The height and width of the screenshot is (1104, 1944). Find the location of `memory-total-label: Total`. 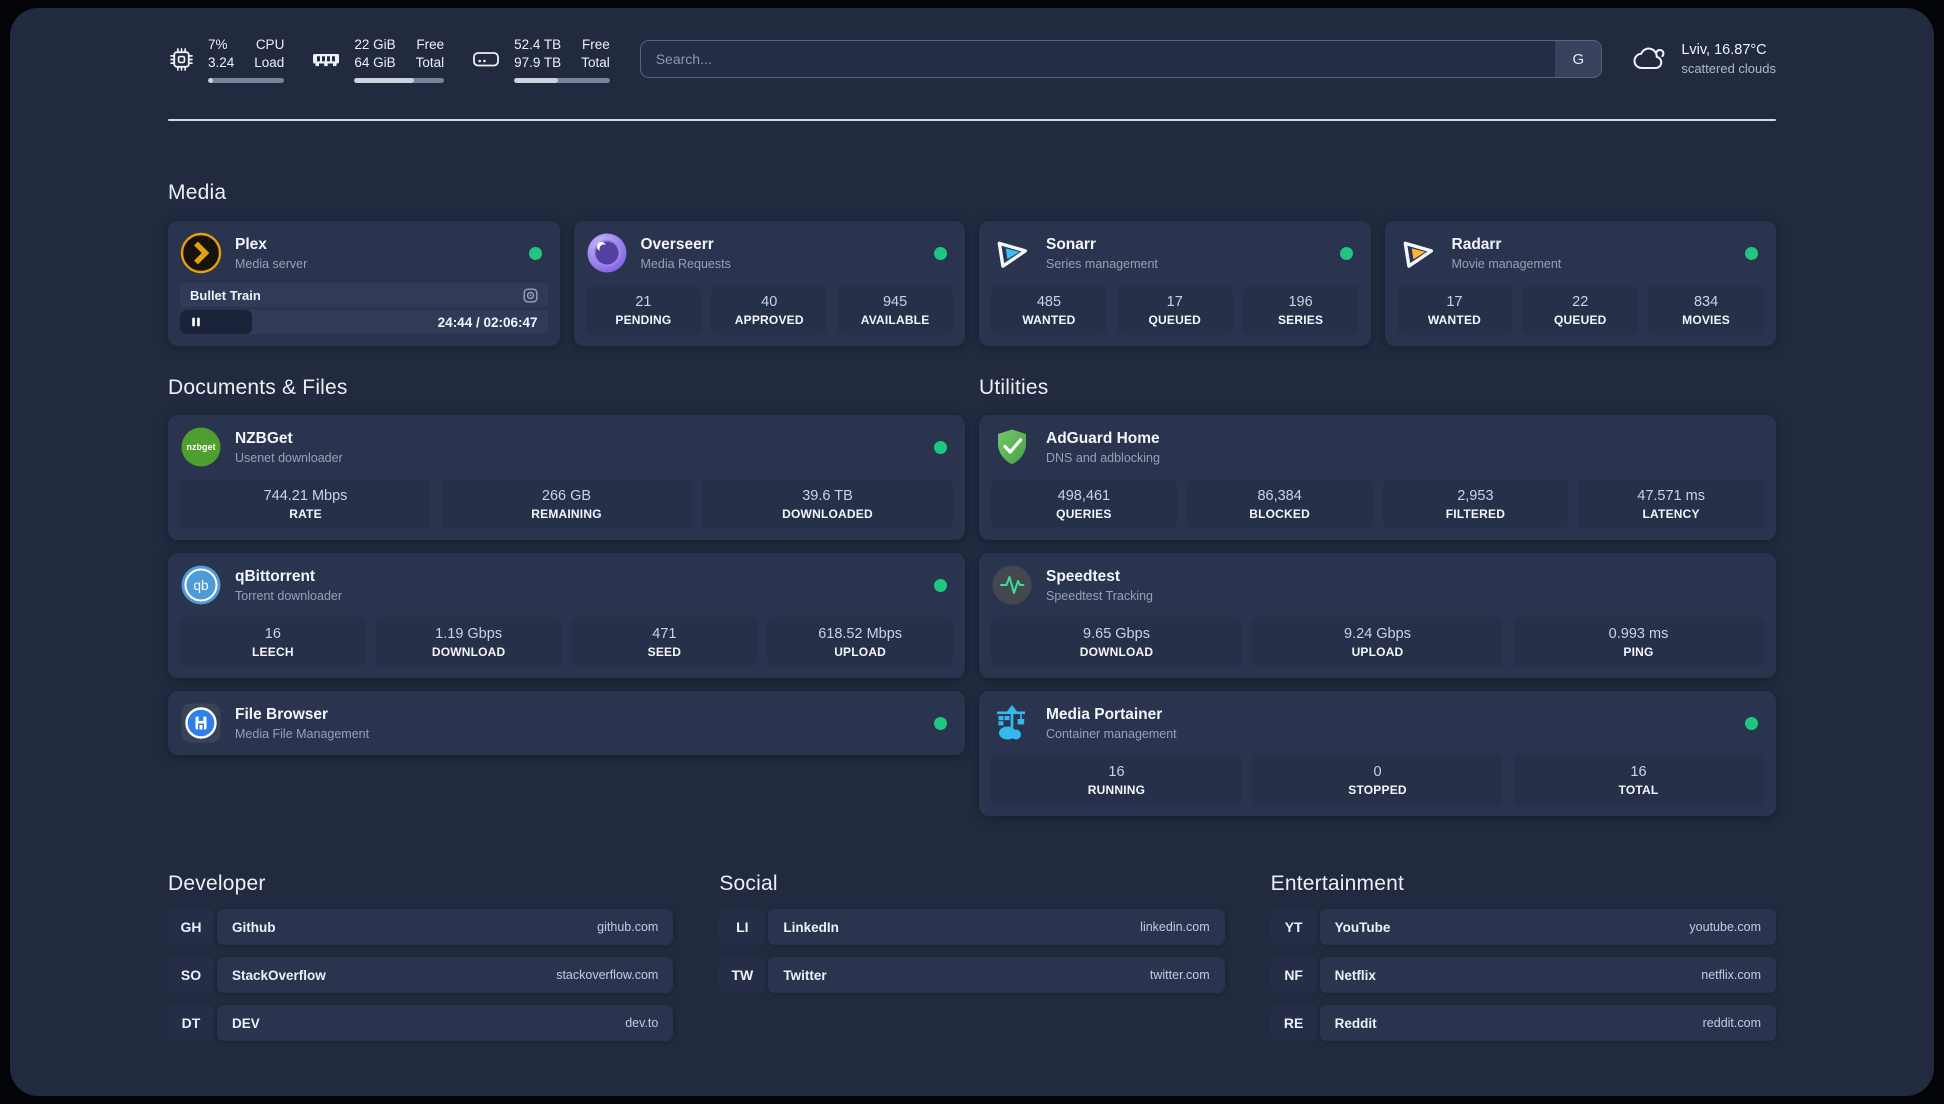

memory-total-label: Total is located at coordinates (430, 62).